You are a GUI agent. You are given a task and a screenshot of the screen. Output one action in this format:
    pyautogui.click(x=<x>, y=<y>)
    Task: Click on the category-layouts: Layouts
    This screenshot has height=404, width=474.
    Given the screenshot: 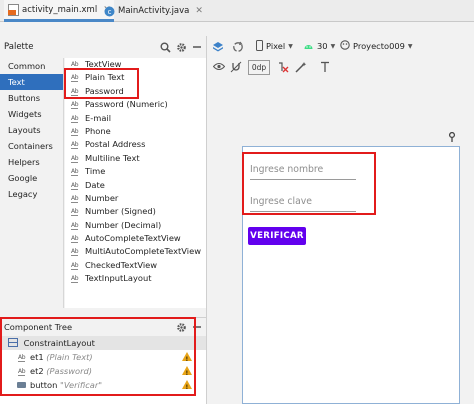 What is the action you would take?
    pyautogui.click(x=31, y=130)
    